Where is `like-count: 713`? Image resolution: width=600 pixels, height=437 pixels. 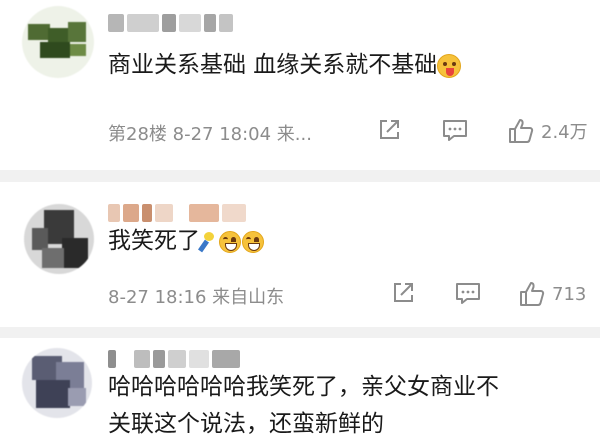 like-count: 713 is located at coordinates (569, 294).